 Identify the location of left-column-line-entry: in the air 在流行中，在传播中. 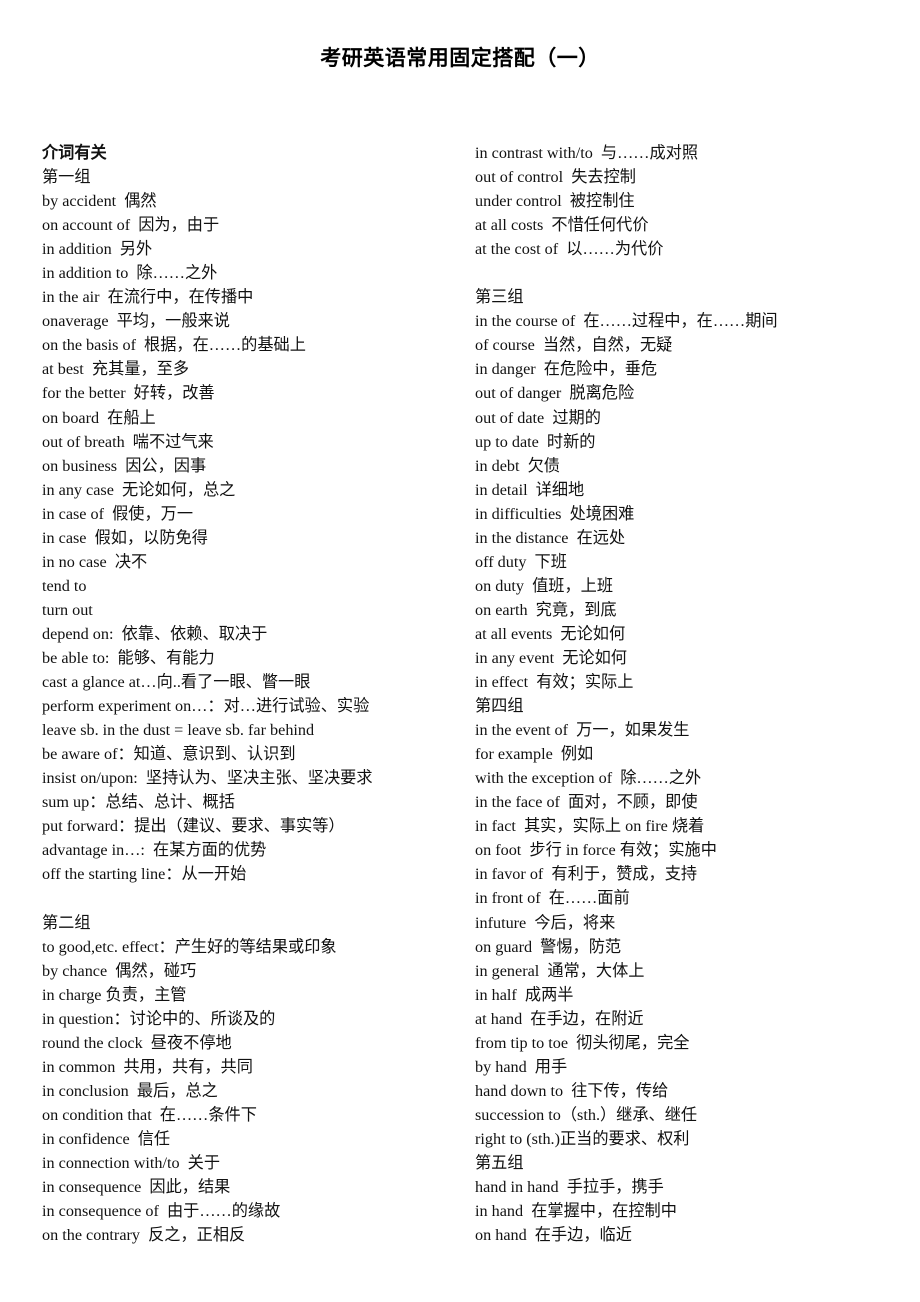
(148, 297).